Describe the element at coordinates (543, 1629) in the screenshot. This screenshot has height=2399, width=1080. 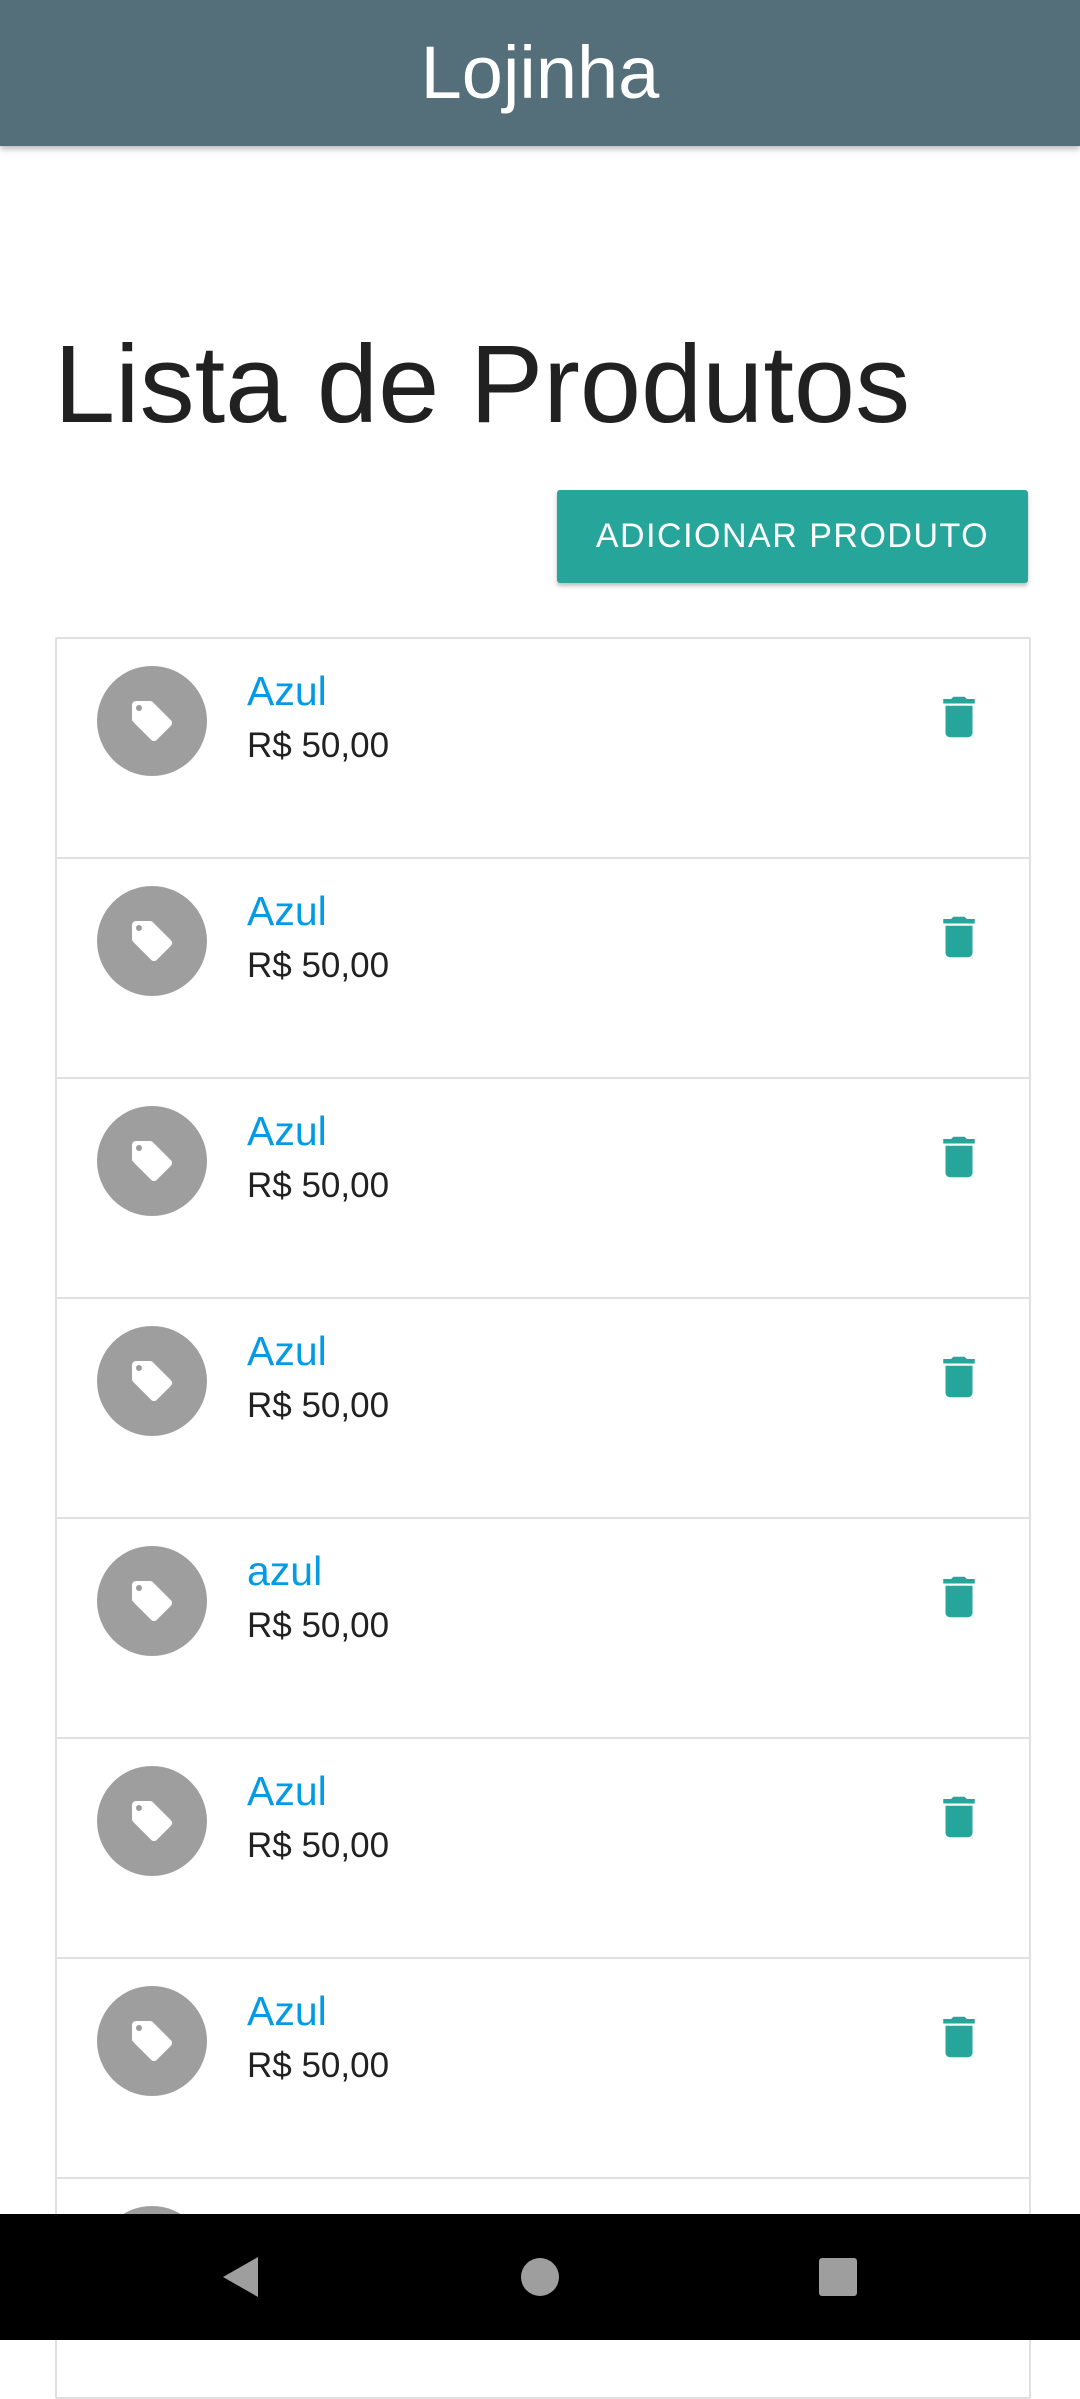
I see `product-list-item: azul R$ 50,00` at that location.